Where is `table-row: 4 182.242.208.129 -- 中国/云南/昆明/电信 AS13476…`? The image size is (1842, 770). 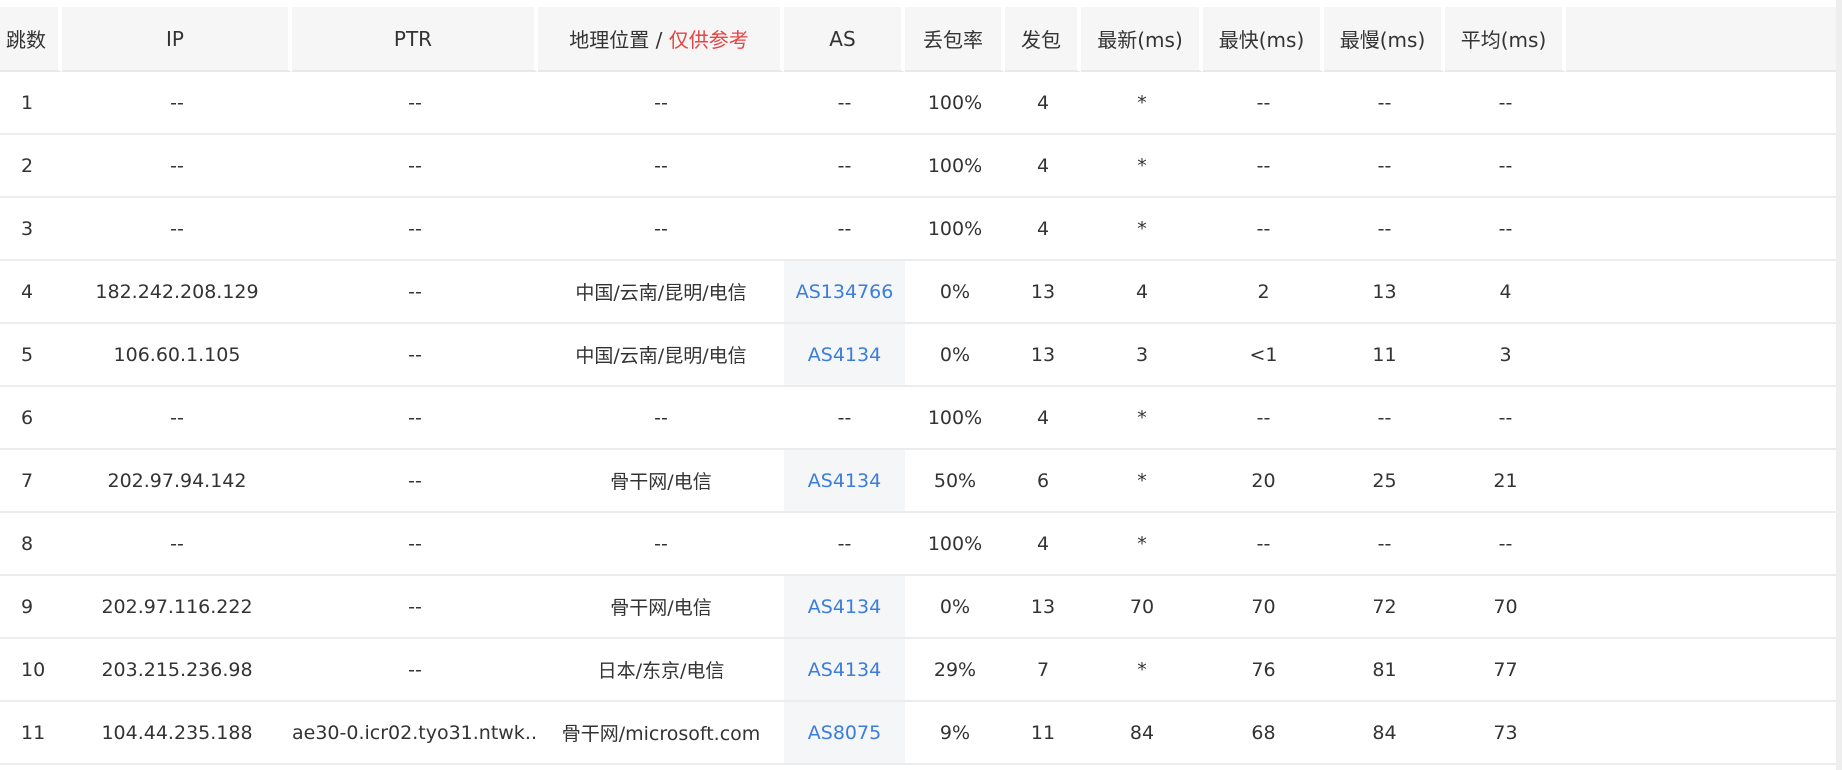 table-row: 4 182.242.208.129 -- 中国/云南/昆明/电信 AS13476… is located at coordinates (921, 292).